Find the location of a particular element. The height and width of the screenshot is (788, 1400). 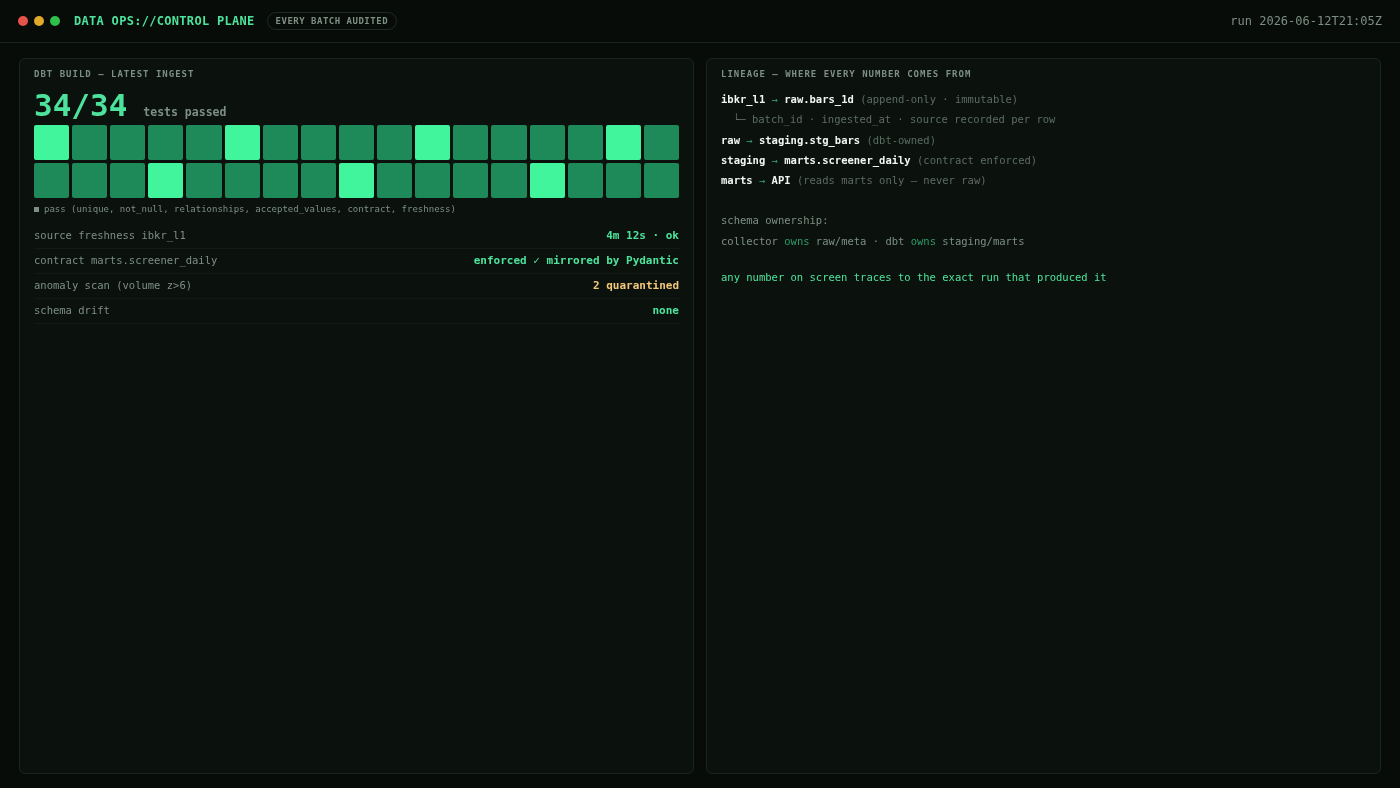

test-count: 34/34 is located at coordinates (81, 105).